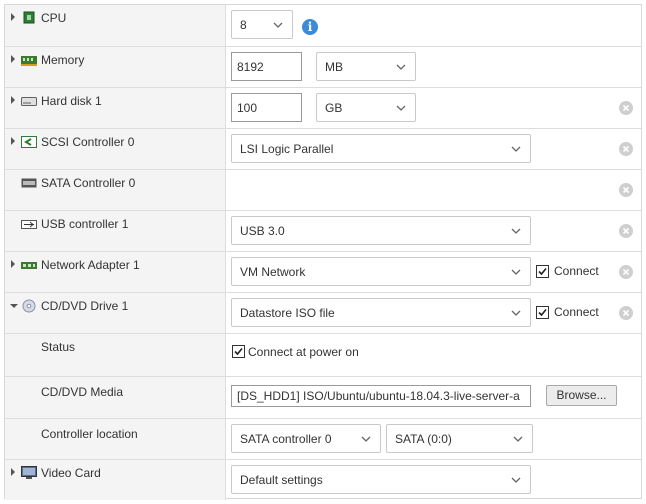 The width and height of the screenshot is (646, 504). What do you see at coordinates (459, 438) in the screenshot?
I see `controller-port-select: SATA (0:0)` at bounding box center [459, 438].